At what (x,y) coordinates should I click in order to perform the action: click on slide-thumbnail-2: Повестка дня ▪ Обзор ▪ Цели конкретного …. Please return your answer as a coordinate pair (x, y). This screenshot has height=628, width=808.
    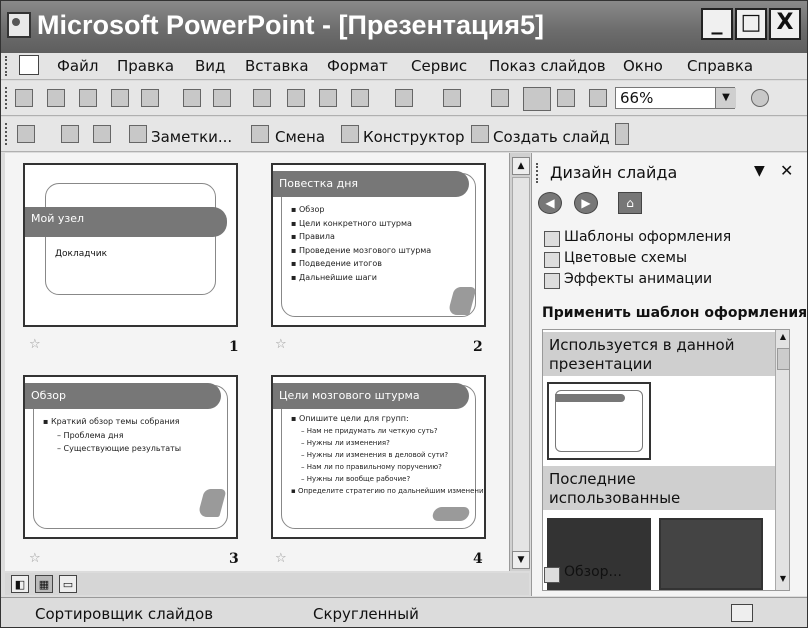
    Looking at the image, I should click on (378, 245).